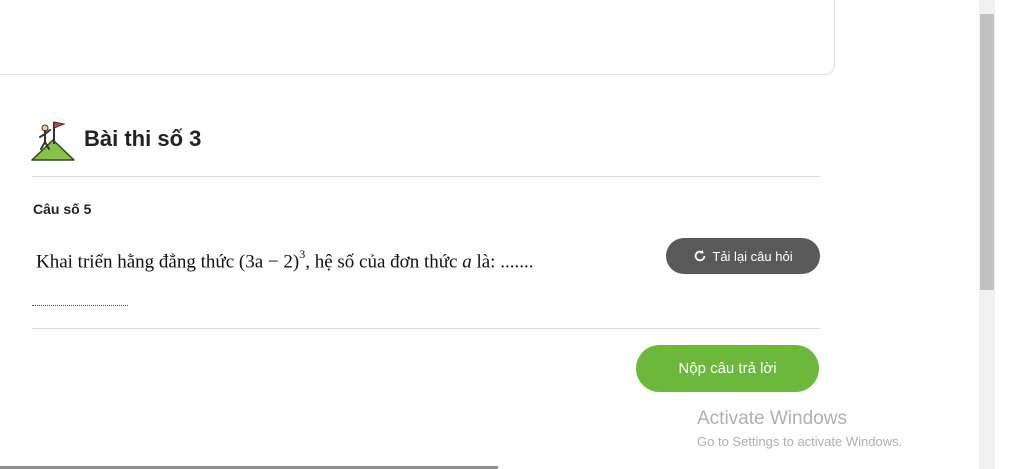 Image resolution: width=1024 pixels, height=469 pixels. I want to click on reload-question-button: Tải lại câu hỏi, so click(743, 256).